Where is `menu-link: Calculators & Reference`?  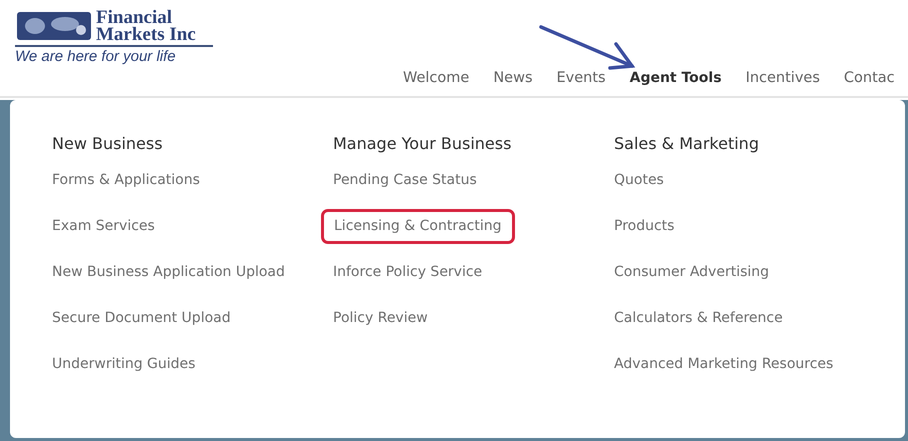
menu-link: Calculators & Reference is located at coordinates (698, 331).